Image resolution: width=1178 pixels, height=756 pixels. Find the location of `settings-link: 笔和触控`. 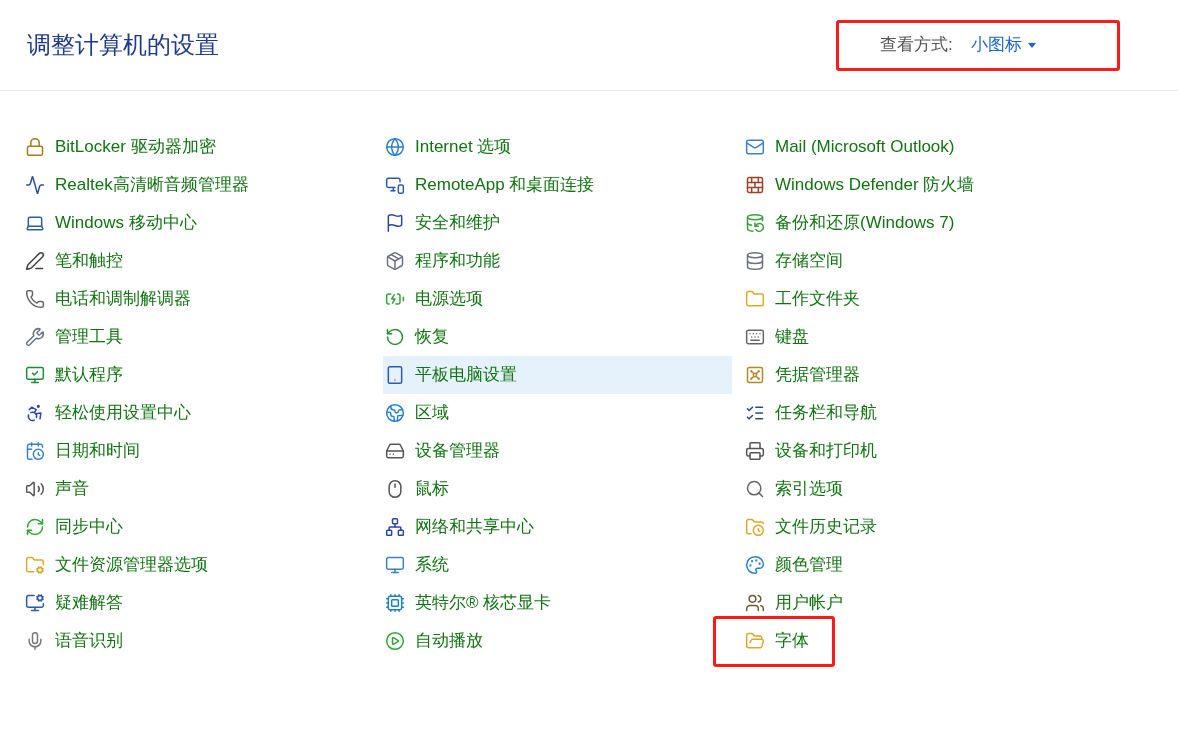

settings-link: 笔和触控 is located at coordinates (197, 261).